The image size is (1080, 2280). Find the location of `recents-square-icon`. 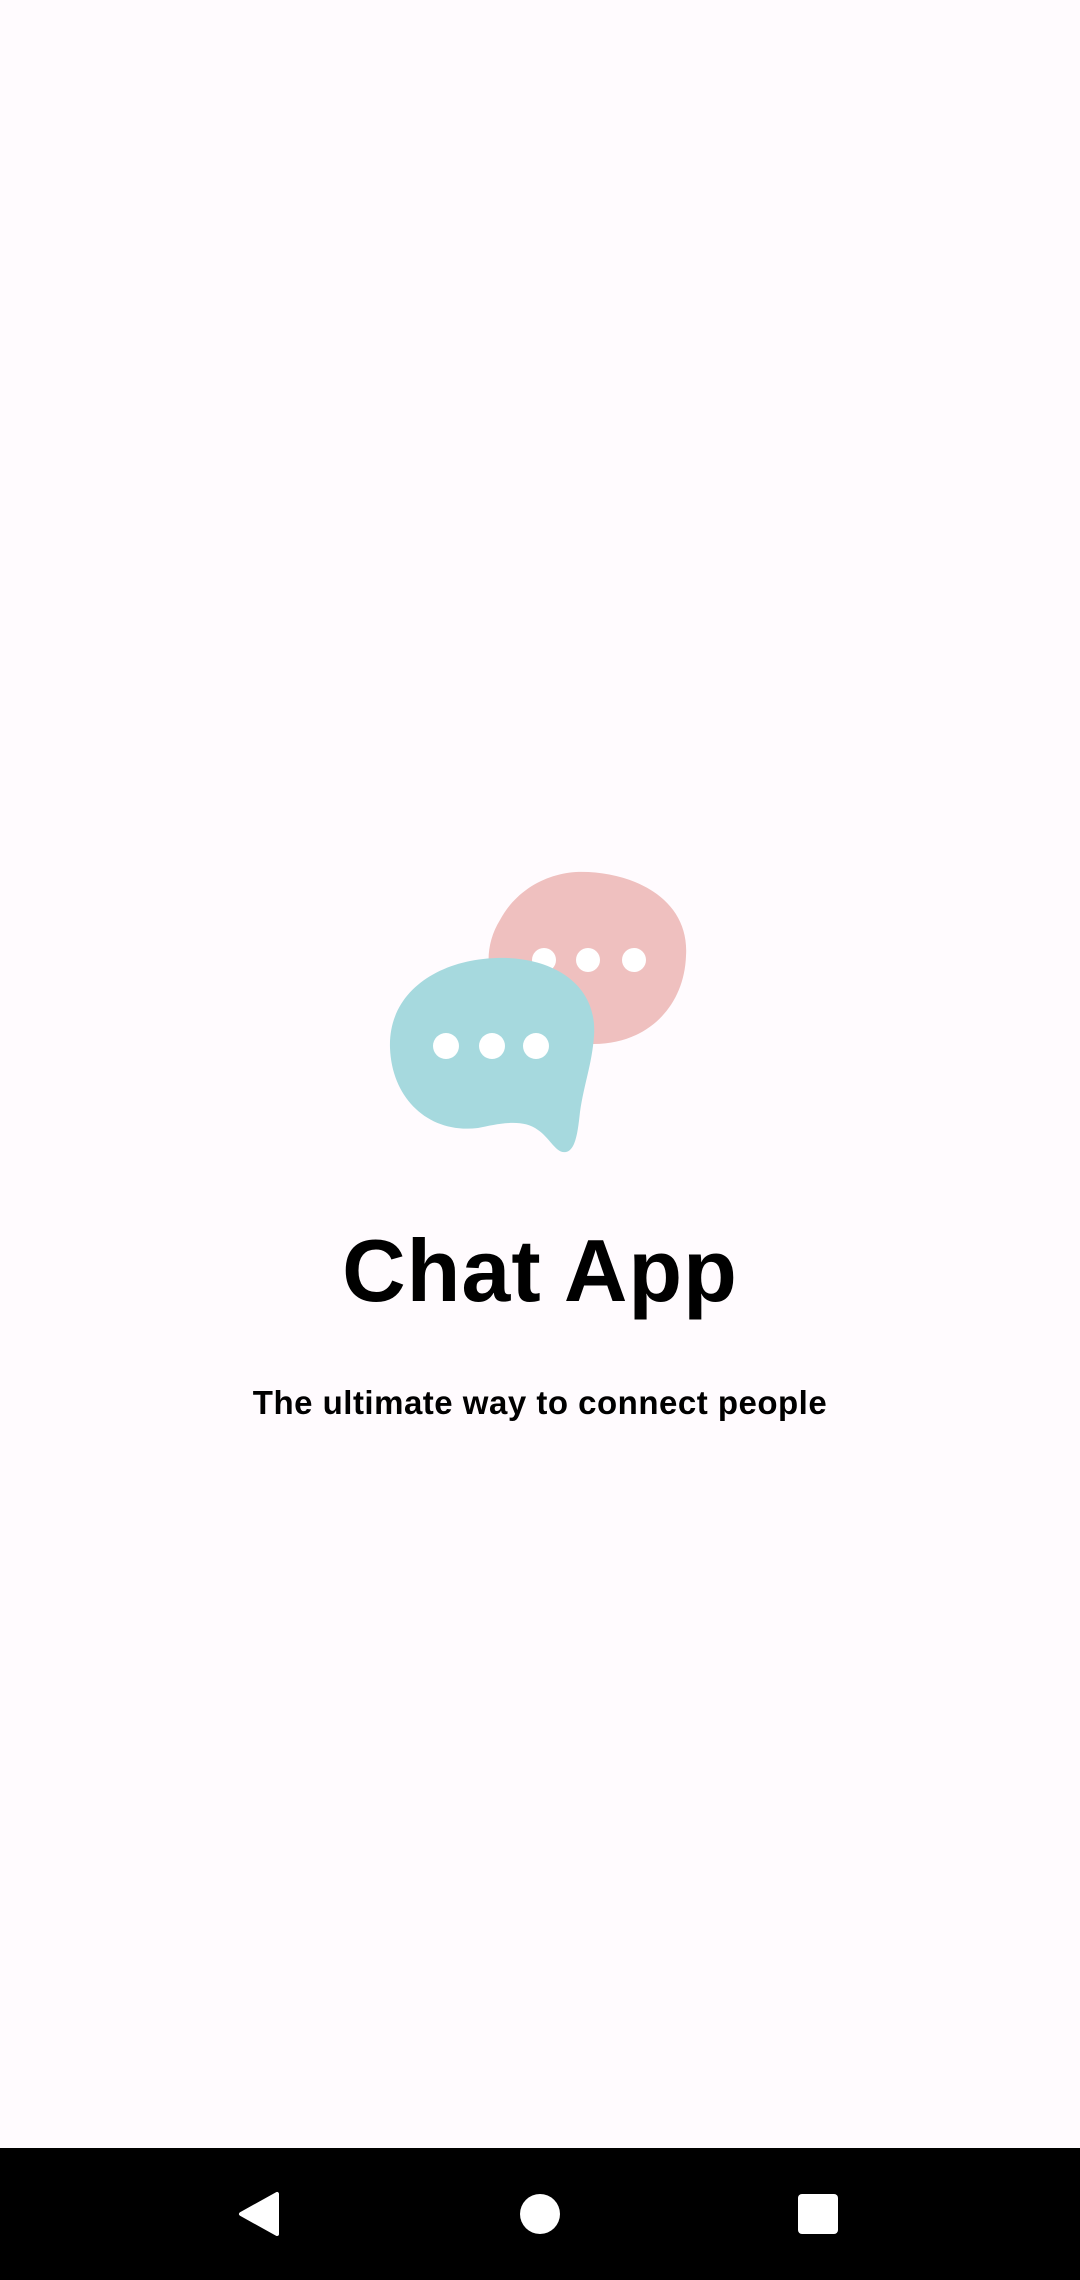

recents-square-icon is located at coordinates (818, 2214).